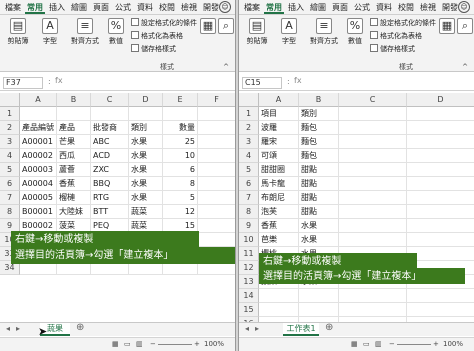 This screenshot has width=474, height=351. Describe the element at coordinates (249, 128) in the screenshot. I see `row-header: 2` at that location.